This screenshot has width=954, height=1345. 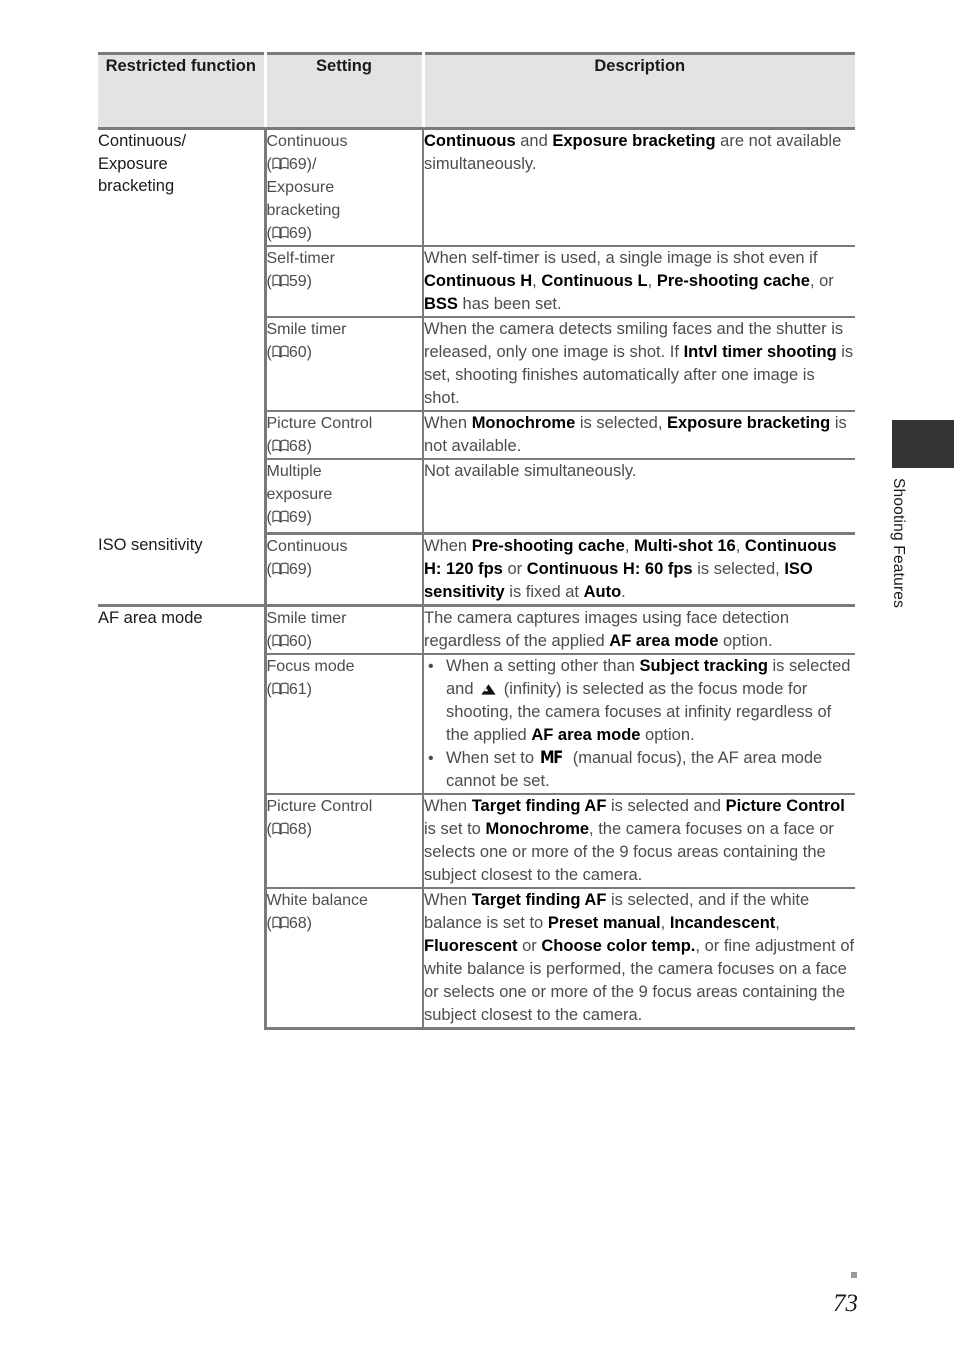 I want to click on setting-cell-picture-control: Picture Control(68), so click(x=344, y=435).